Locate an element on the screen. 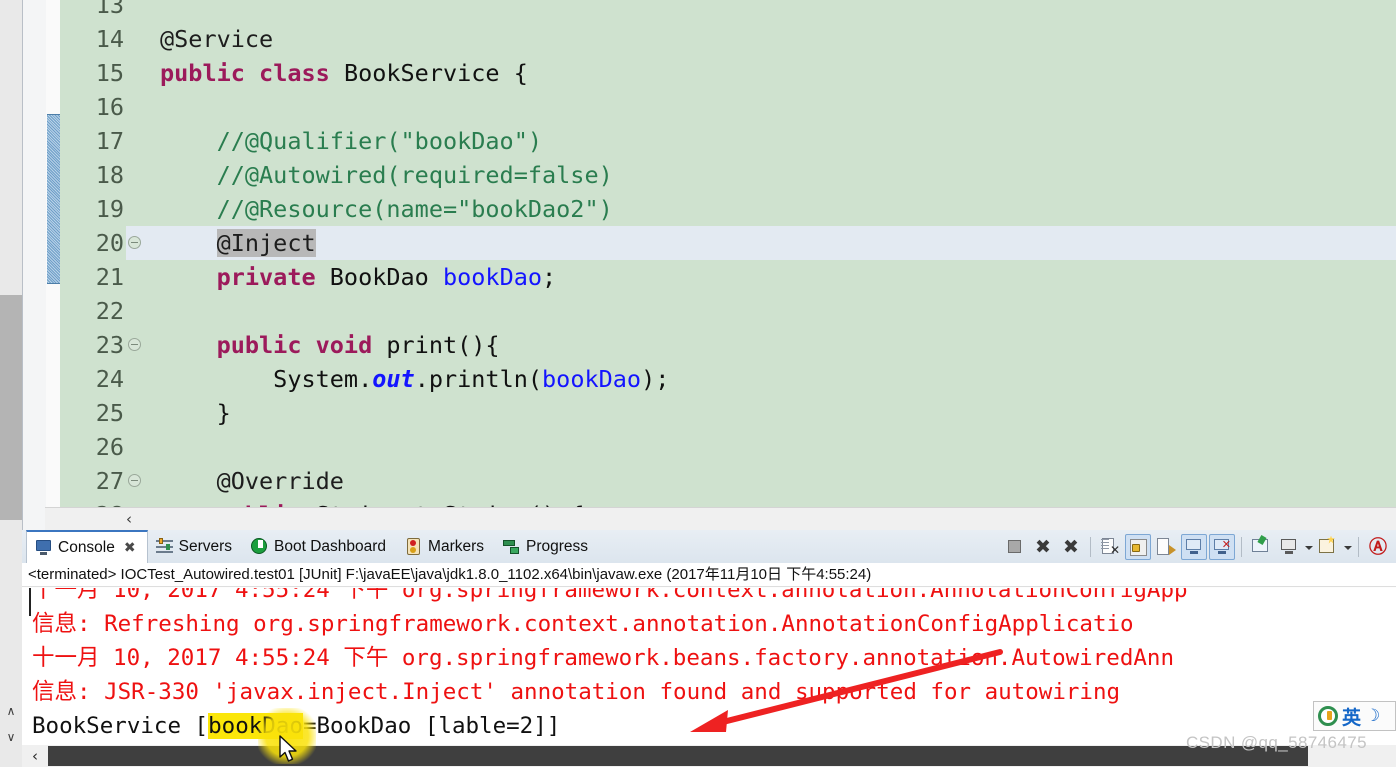 The width and height of the screenshot is (1396, 767). close-icon: ✖ is located at coordinates (130, 548).